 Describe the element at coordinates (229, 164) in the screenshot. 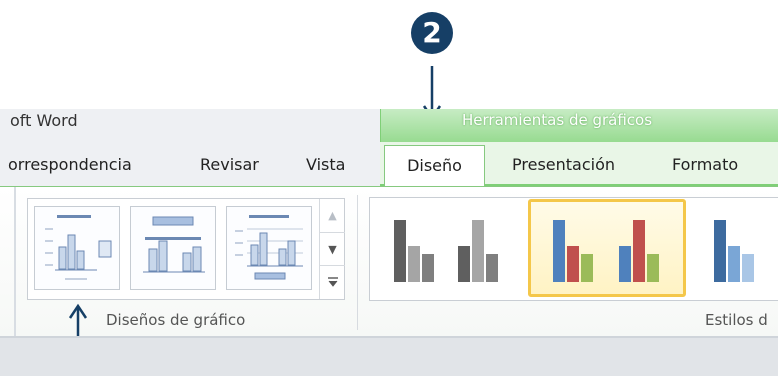

I see `tab-revisar: Revisar` at that location.